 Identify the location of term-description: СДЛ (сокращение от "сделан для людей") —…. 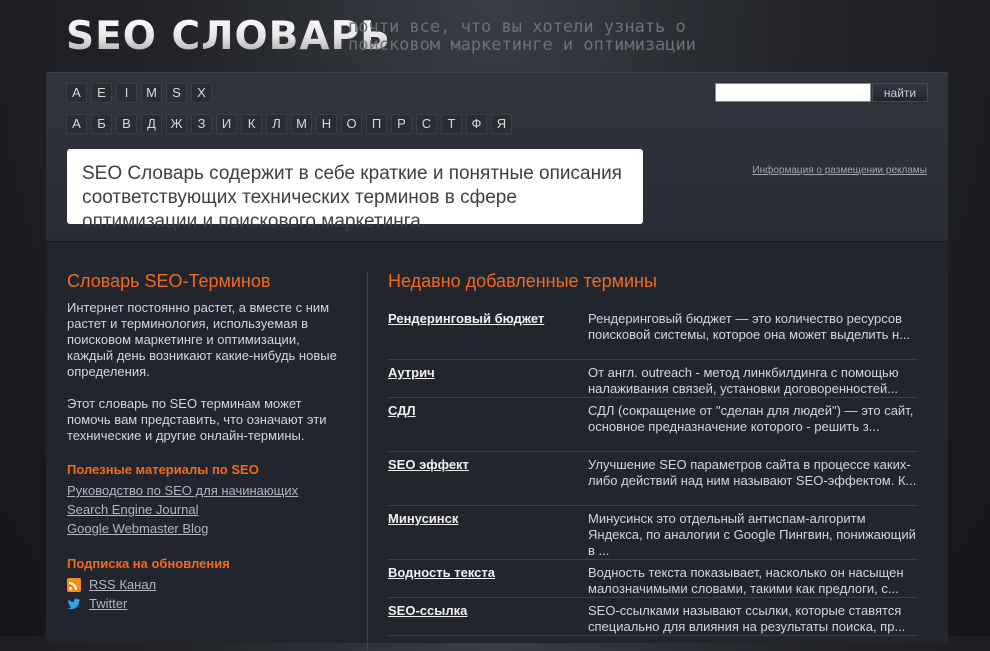
(751, 418).